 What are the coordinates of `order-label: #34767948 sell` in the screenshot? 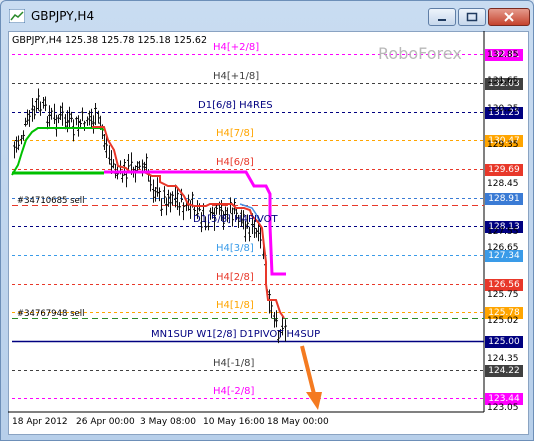 It's located at (51, 313).